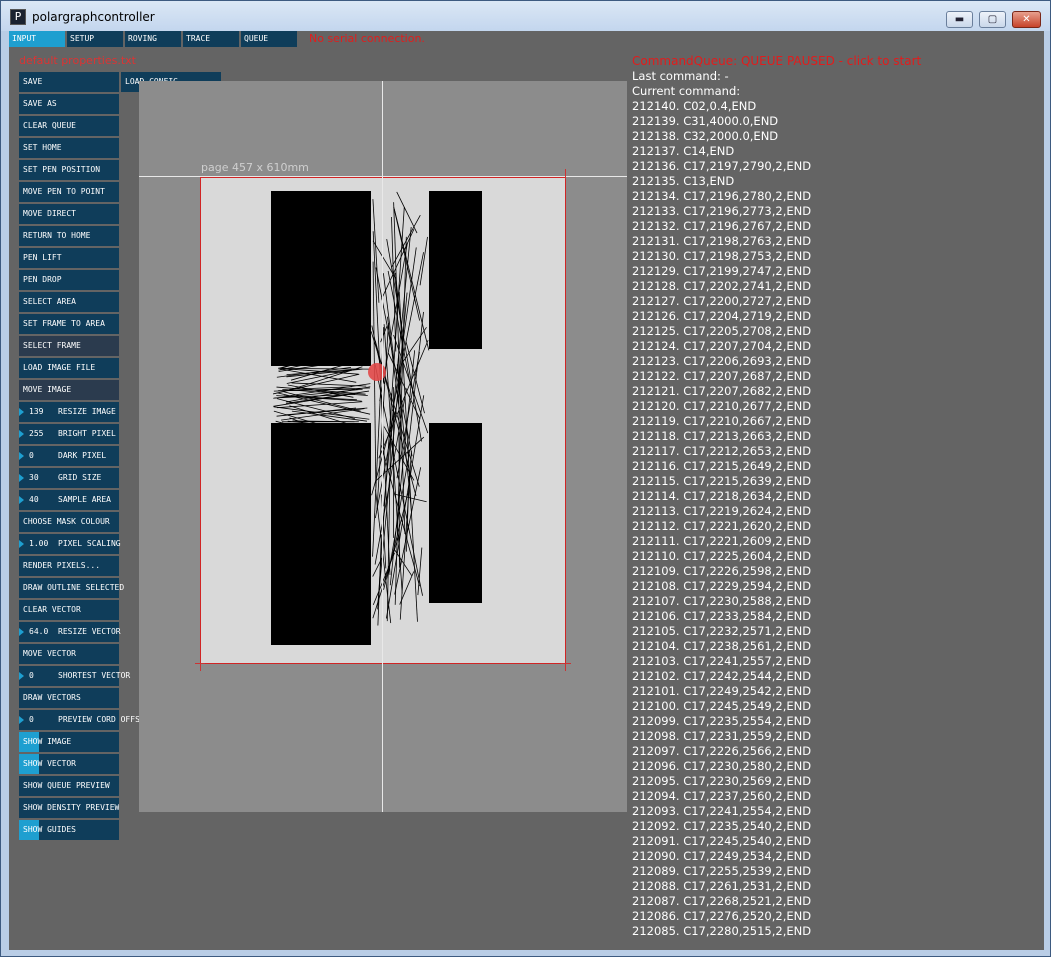 The width and height of the screenshot is (1051, 957). Describe the element at coordinates (69, 390) in the screenshot. I see `move-image-button: MOVE IMAGE` at that location.